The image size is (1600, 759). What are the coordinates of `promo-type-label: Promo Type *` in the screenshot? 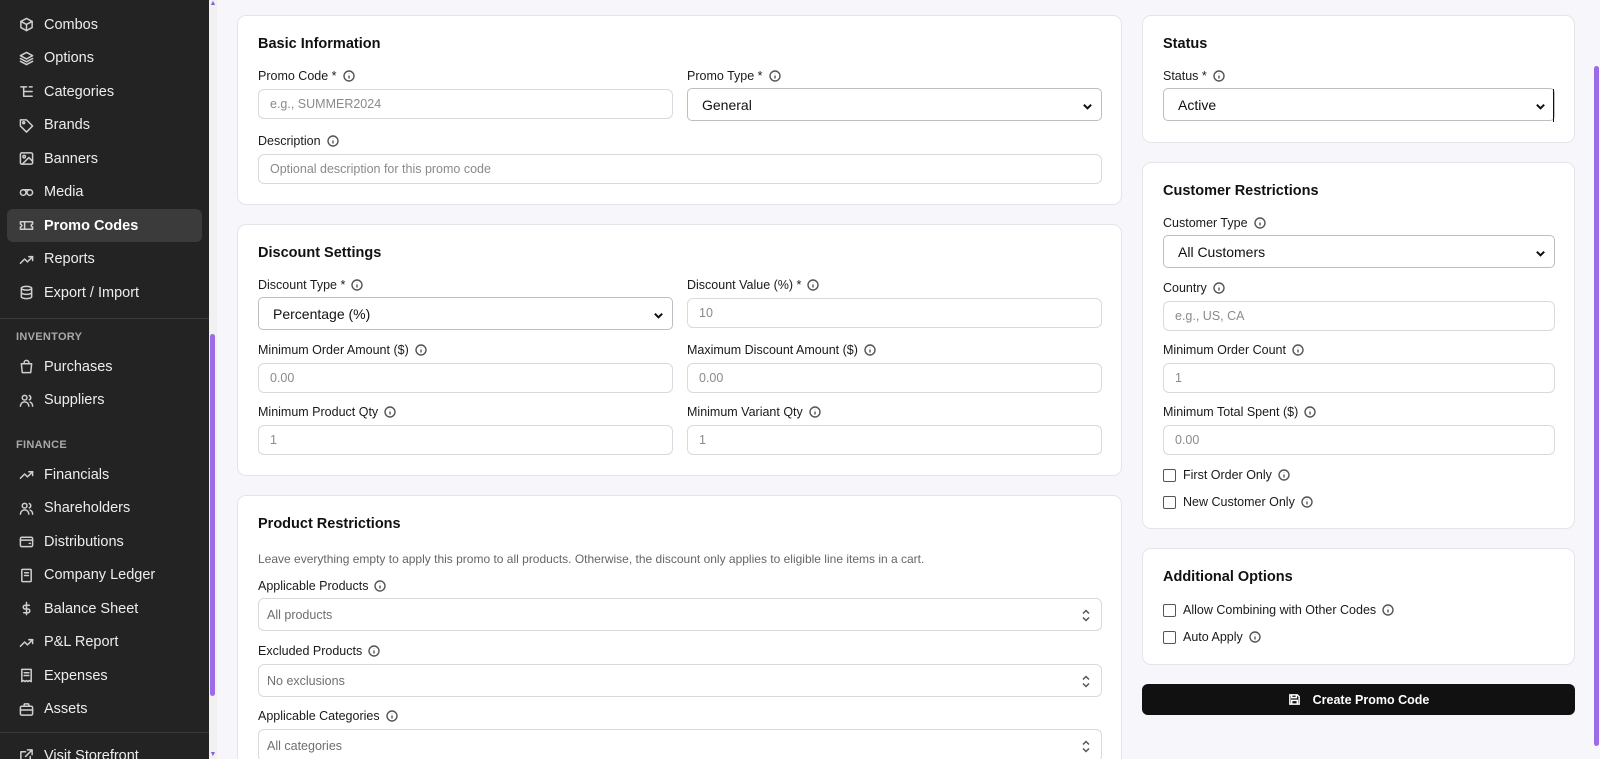 It's located at (734, 76).